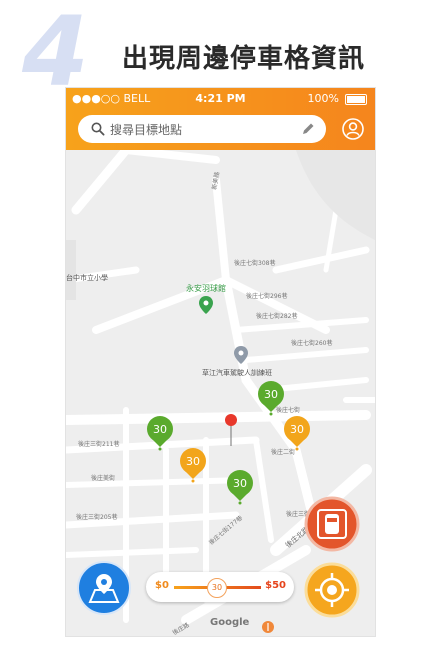 The width and height of the screenshot is (423, 653). What do you see at coordinates (55, 54) in the screenshot?
I see `step-number: 4` at bounding box center [55, 54].